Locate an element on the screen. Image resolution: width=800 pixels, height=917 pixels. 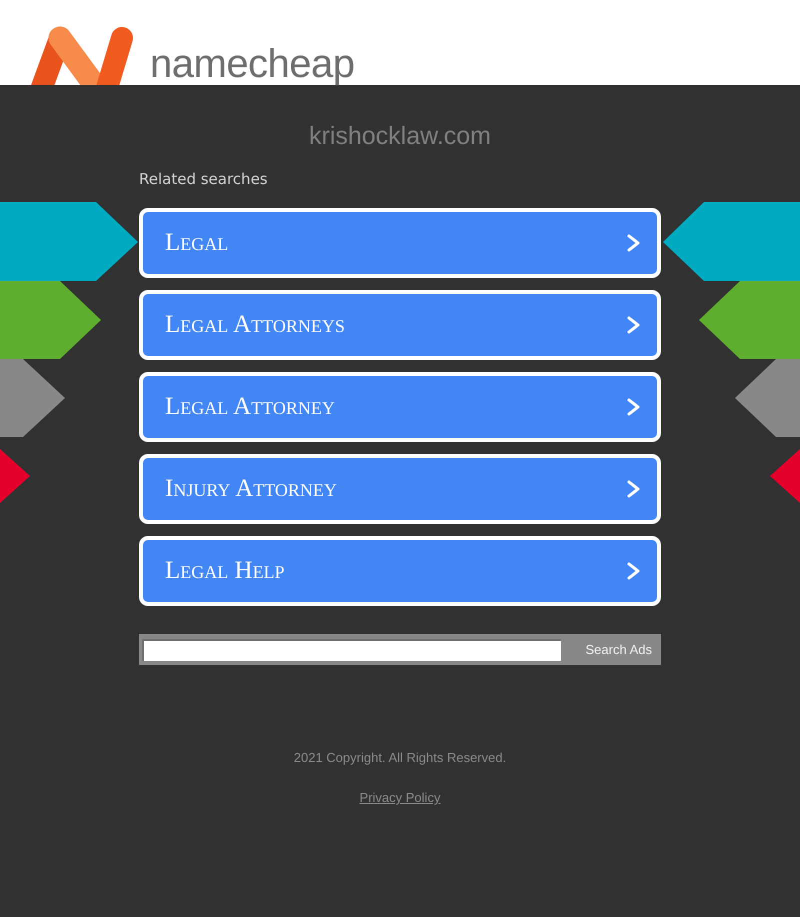
related-searches-heading: Related searches is located at coordinates (203, 179).